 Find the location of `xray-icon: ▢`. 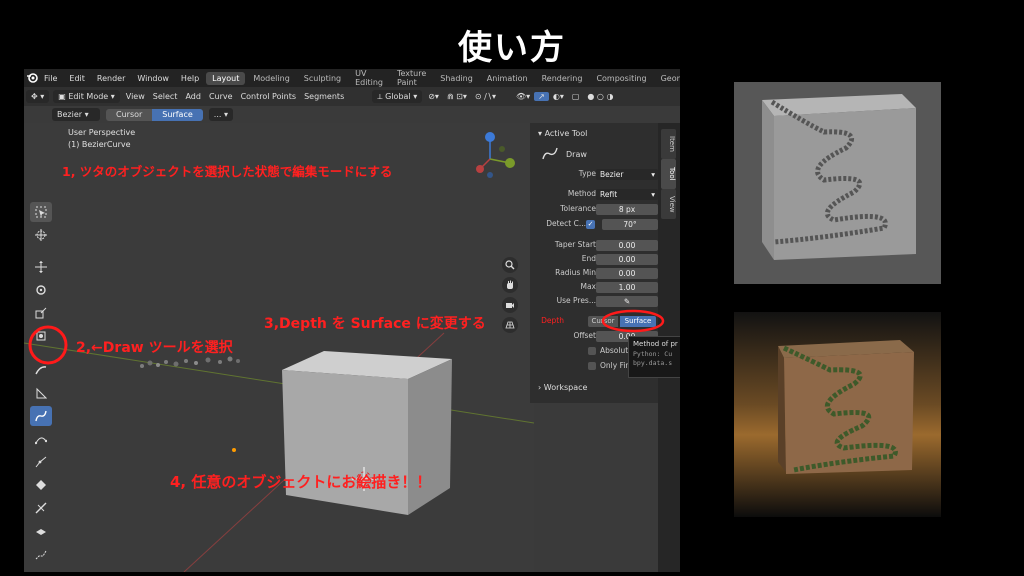

xray-icon: ▢ is located at coordinates (576, 96).